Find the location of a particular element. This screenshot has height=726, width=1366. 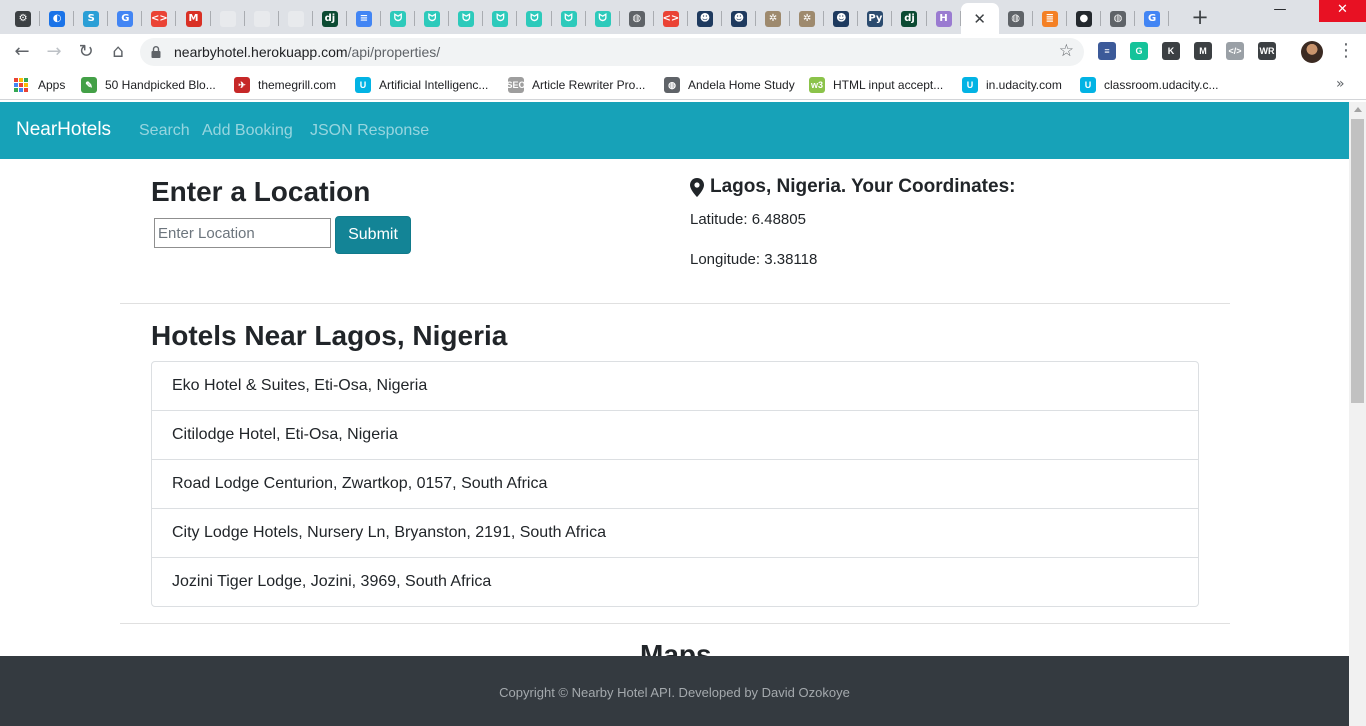

tab-globe-2-favicon-icon: ◍ is located at coordinates (1015, 18).